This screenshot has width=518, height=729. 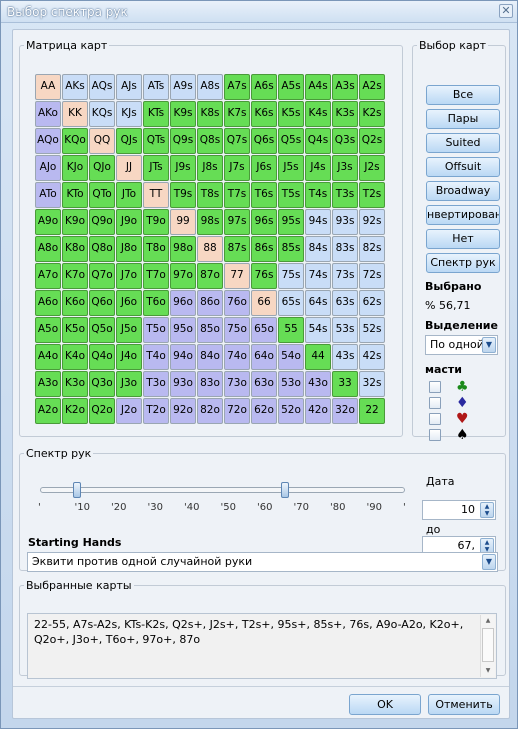 What do you see at coordinates (75, 168) in the screenshot?
I see `hand-cell-offsuit: KJo` at bounding box center [75, 168].